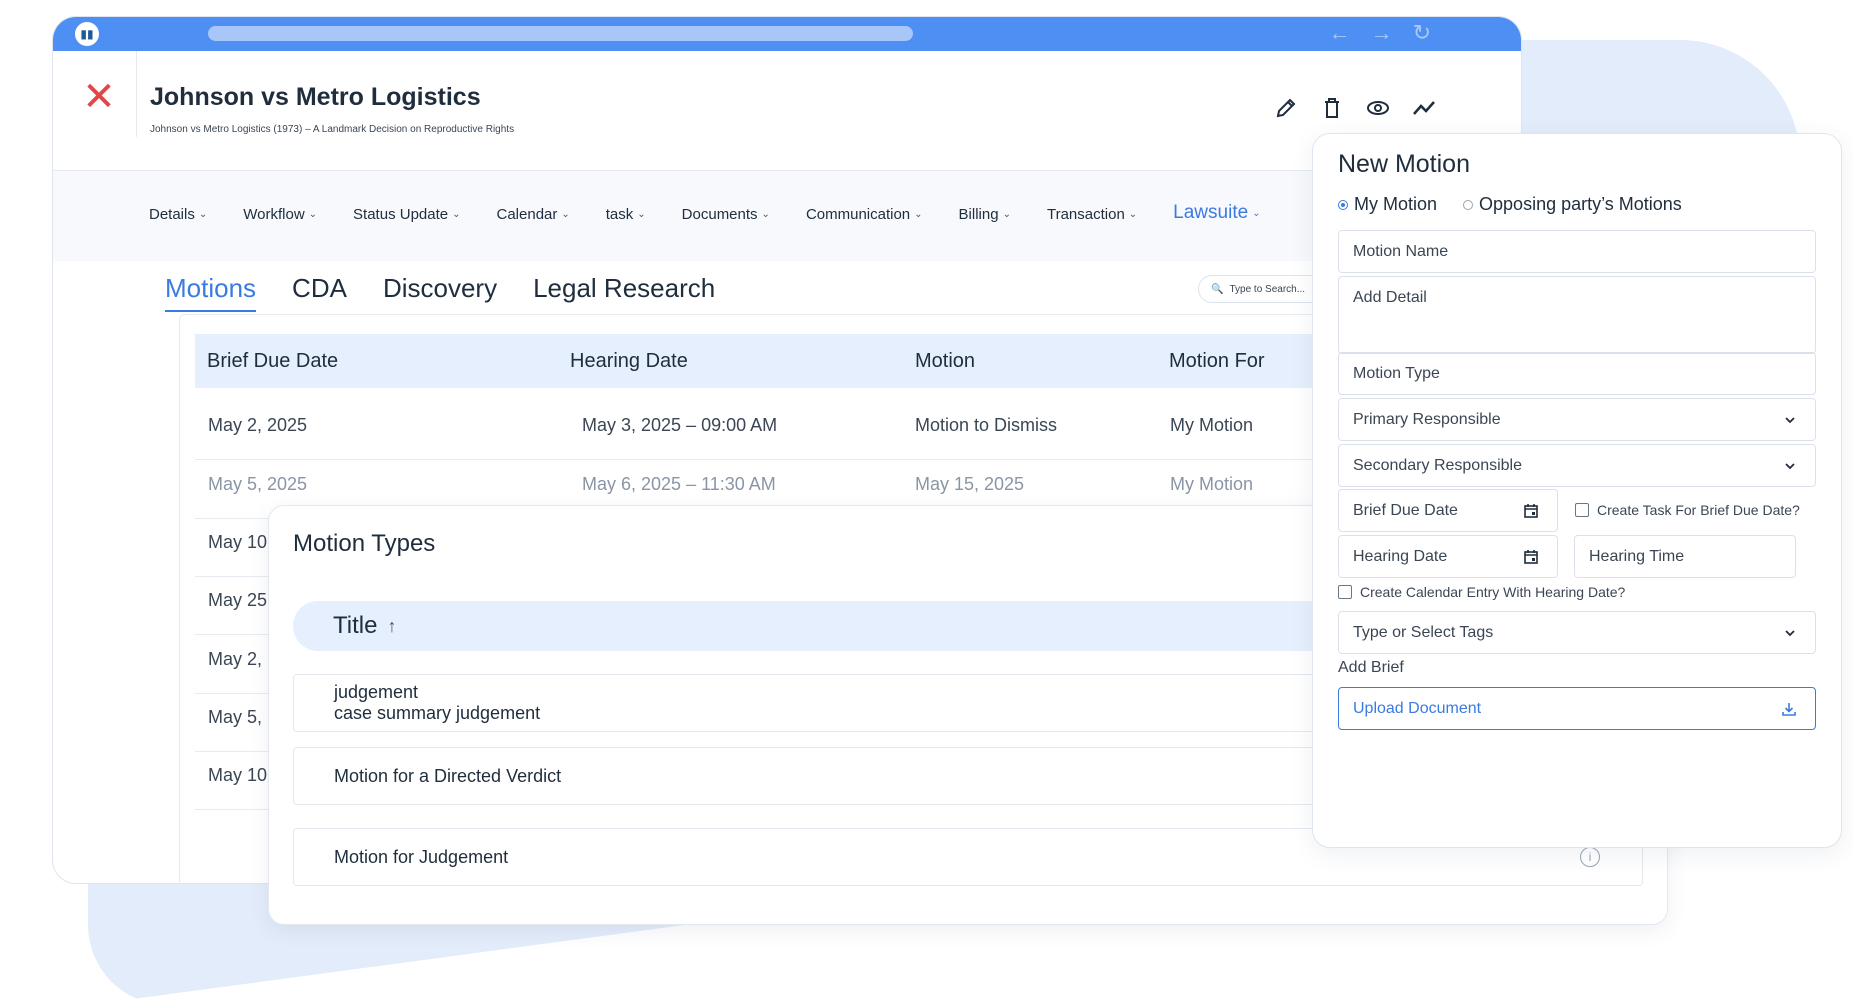  Describe the element at coordinates (272, 361) in the screenshot. I see `header-brief-due-date: Brief Due Date` at that location.